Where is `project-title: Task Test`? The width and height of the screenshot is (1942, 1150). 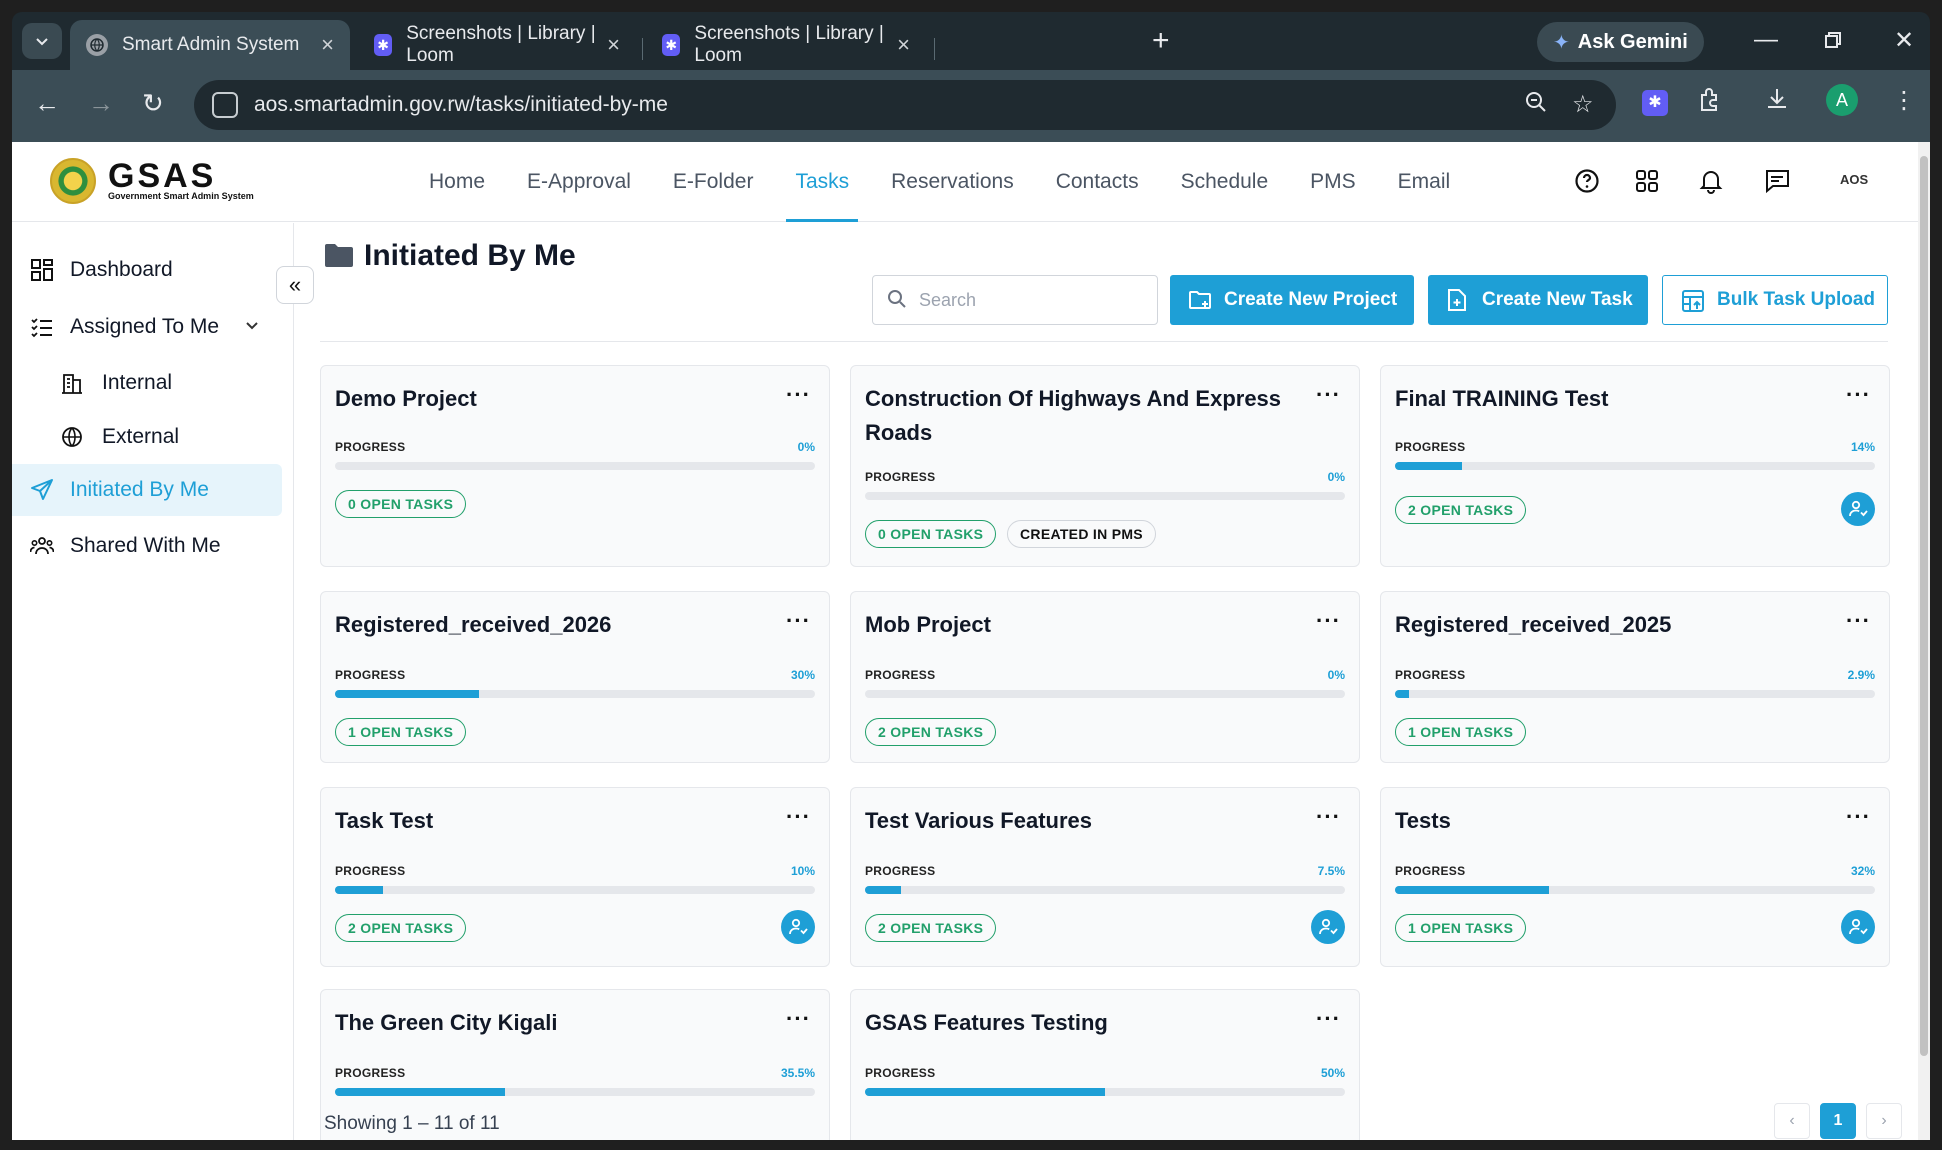 project-title: Task Test is located at coordinates (545, 821).